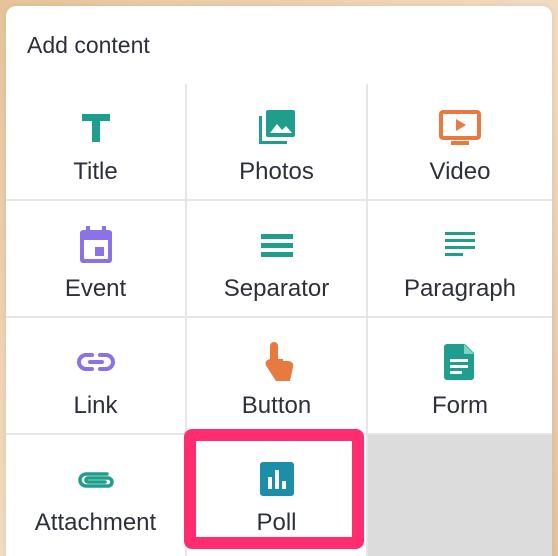 This screenshot has height=556, width=558. Describe the element at coordinates (460, 405) in the screenshot. I see `content-type-label: Form` at that location.